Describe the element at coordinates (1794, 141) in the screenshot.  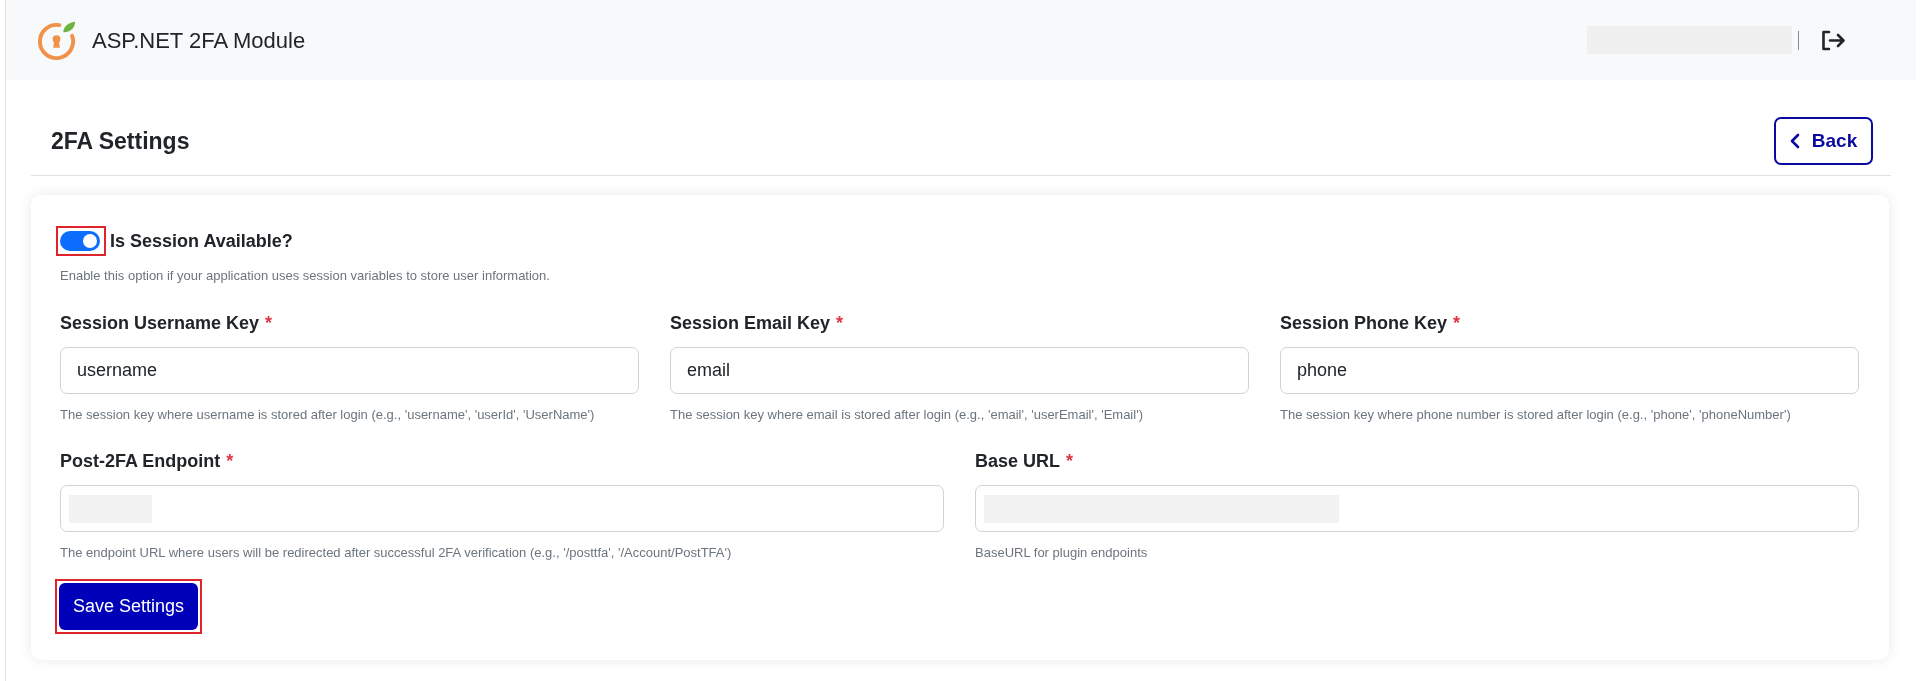
I see `chevron-left-icon` at that location.